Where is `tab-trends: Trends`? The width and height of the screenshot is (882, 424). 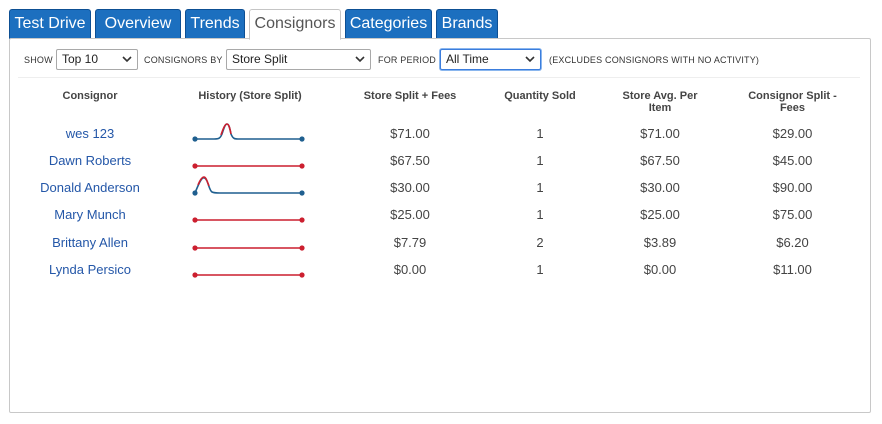 tab-trends: Trends is located at coordinates (215, 24).